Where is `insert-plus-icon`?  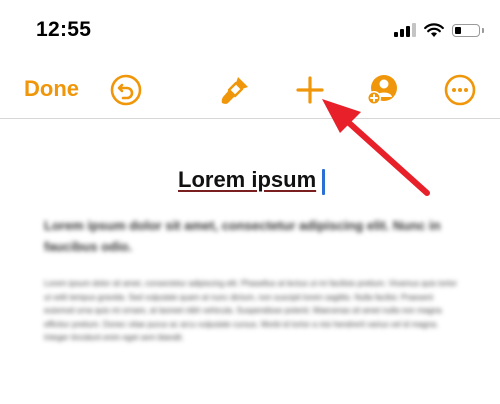
insert-plus-icon is located at coordinates (310, 90).